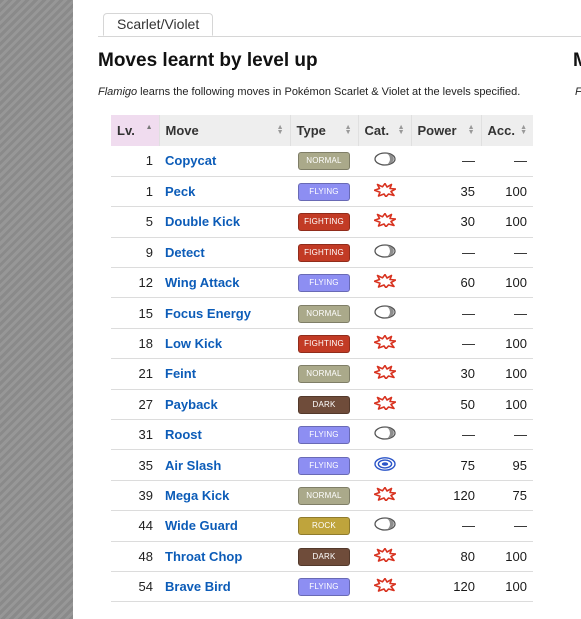  I want to click on accuracy-cell: 100, so click(507, 283).